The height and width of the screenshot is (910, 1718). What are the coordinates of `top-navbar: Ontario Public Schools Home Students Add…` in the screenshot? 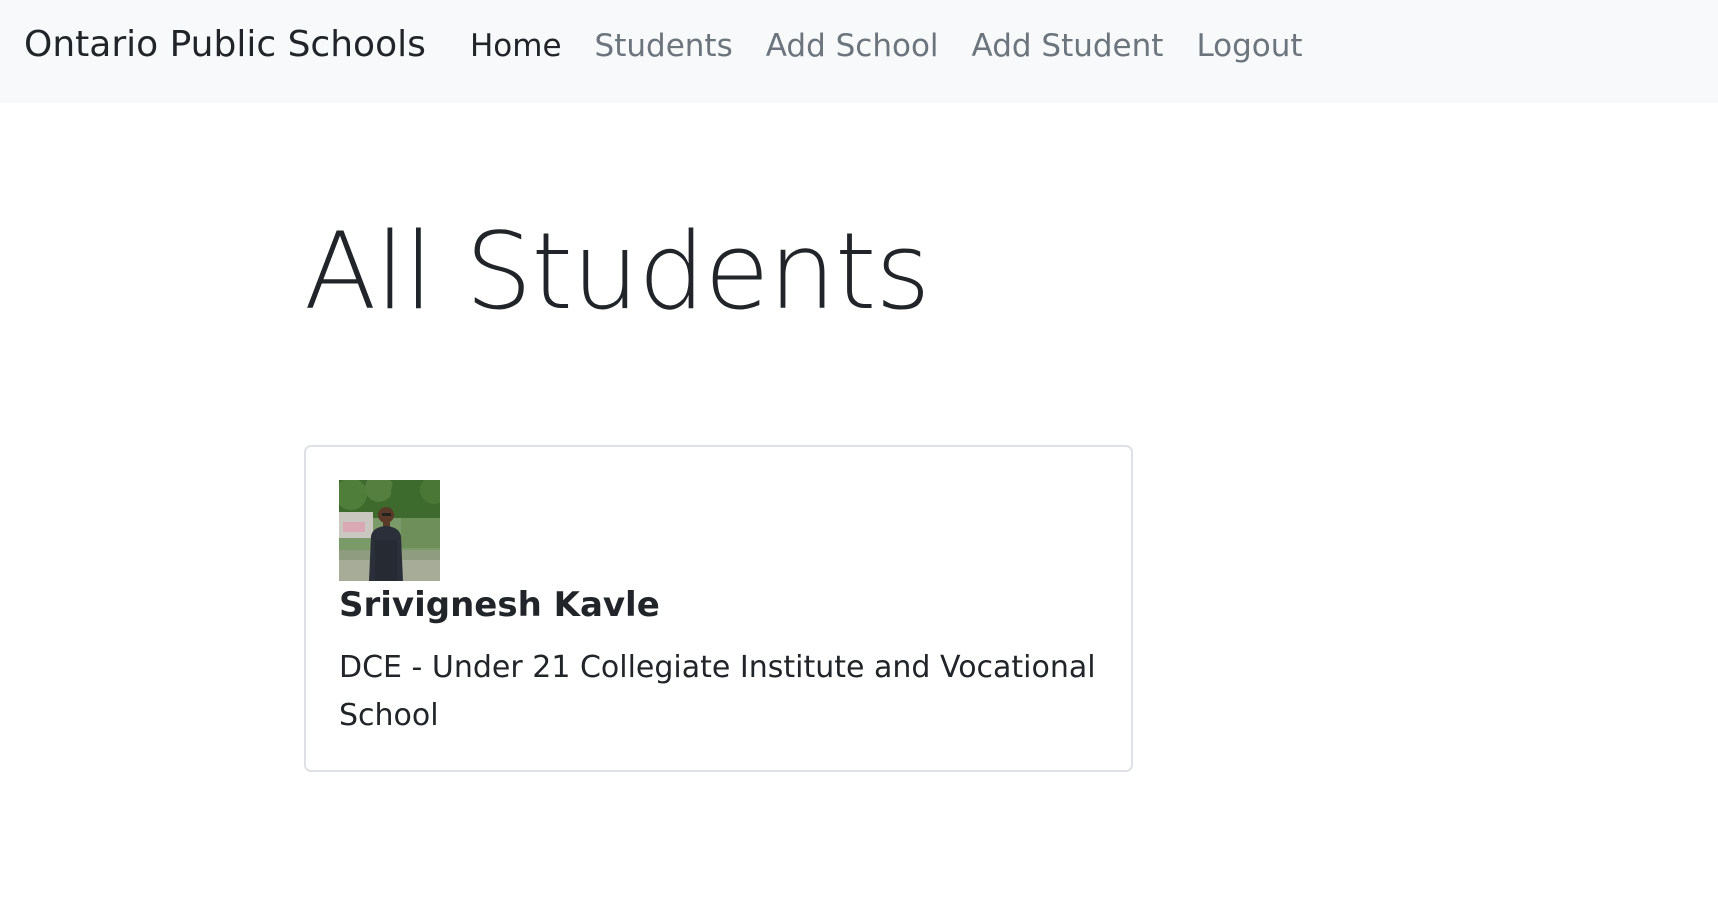 It's located at (859, 51).